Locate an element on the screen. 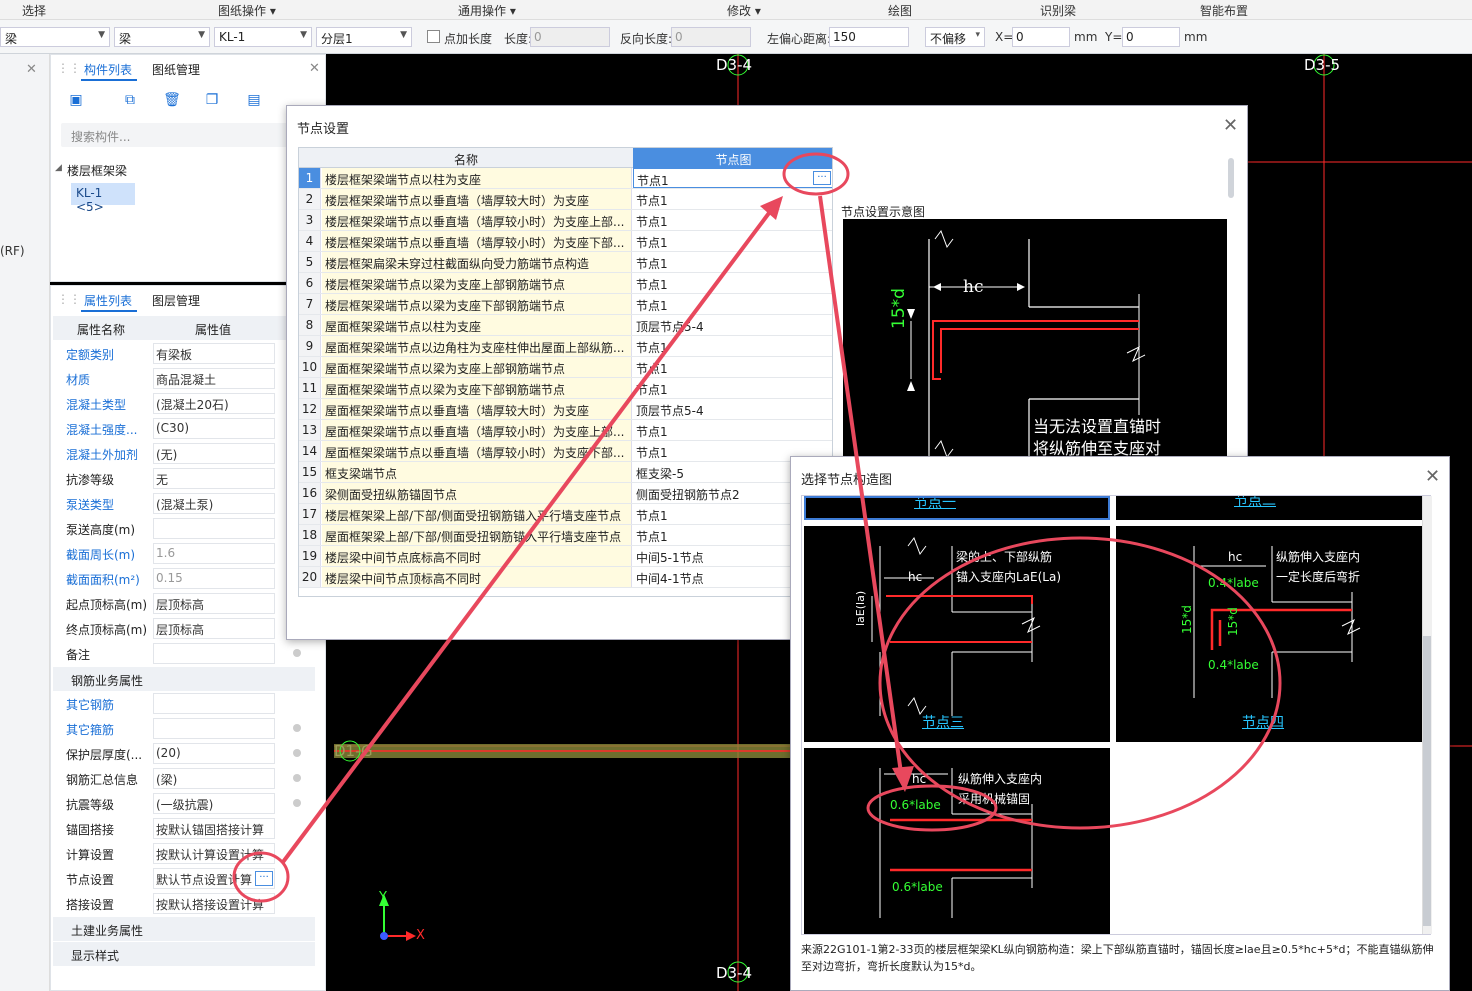 Image resolution: width=1472 pixels, height=991 pixels. property-row: 备注 is located at coordinates (193, 653).